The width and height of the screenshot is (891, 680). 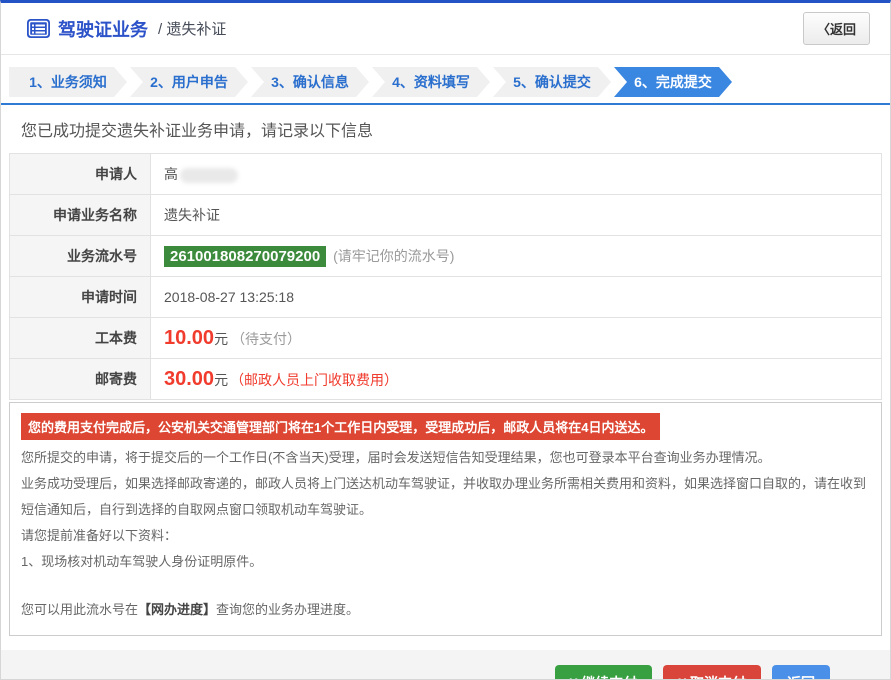 I want to click on step-tab-3: 3、确认信息, so click(x=310, y=82).